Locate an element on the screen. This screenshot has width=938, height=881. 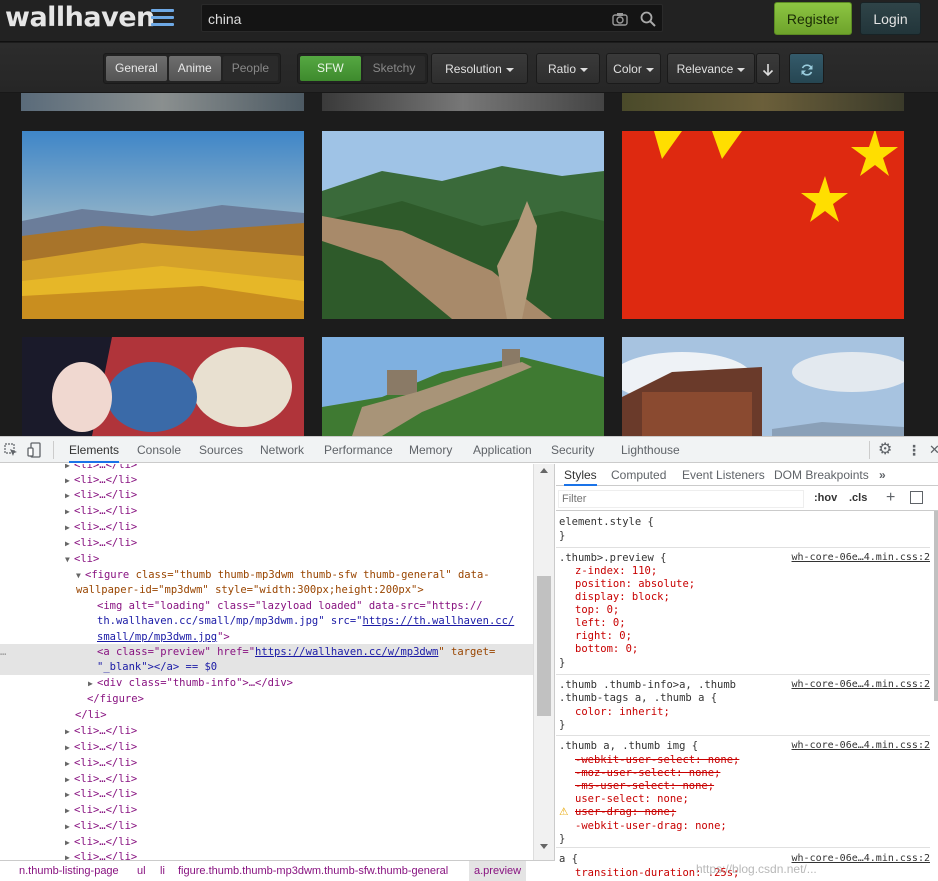
purity-sfw-toggle: SFW is located at coordinates (330, 68).